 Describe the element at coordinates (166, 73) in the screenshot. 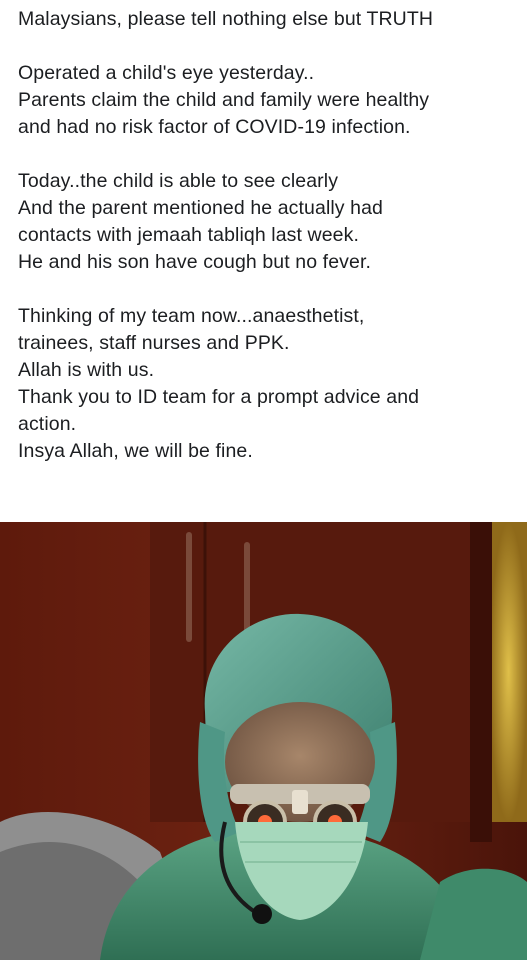

I see `post-line: Operated a child's eye yesterday..` at that location.